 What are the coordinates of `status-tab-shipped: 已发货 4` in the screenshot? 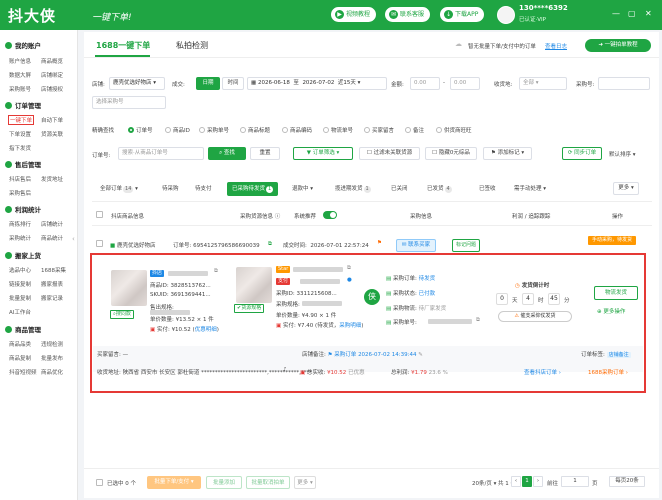 It's located at (439, 189).